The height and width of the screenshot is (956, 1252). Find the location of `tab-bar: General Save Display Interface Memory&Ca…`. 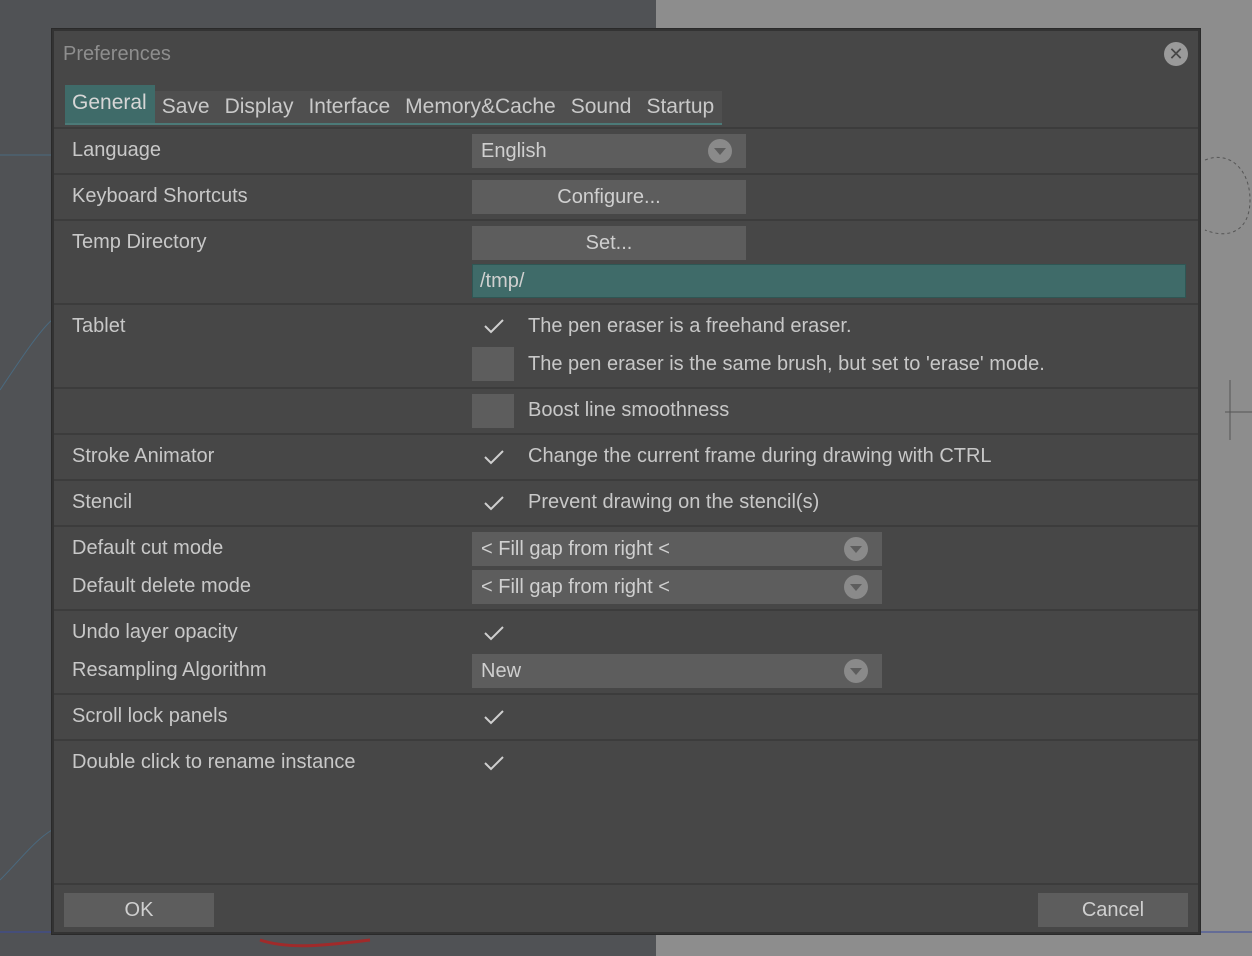

tab-bar: General Save Display Interface Memory&Ca… is located at coordinates (394, 105).